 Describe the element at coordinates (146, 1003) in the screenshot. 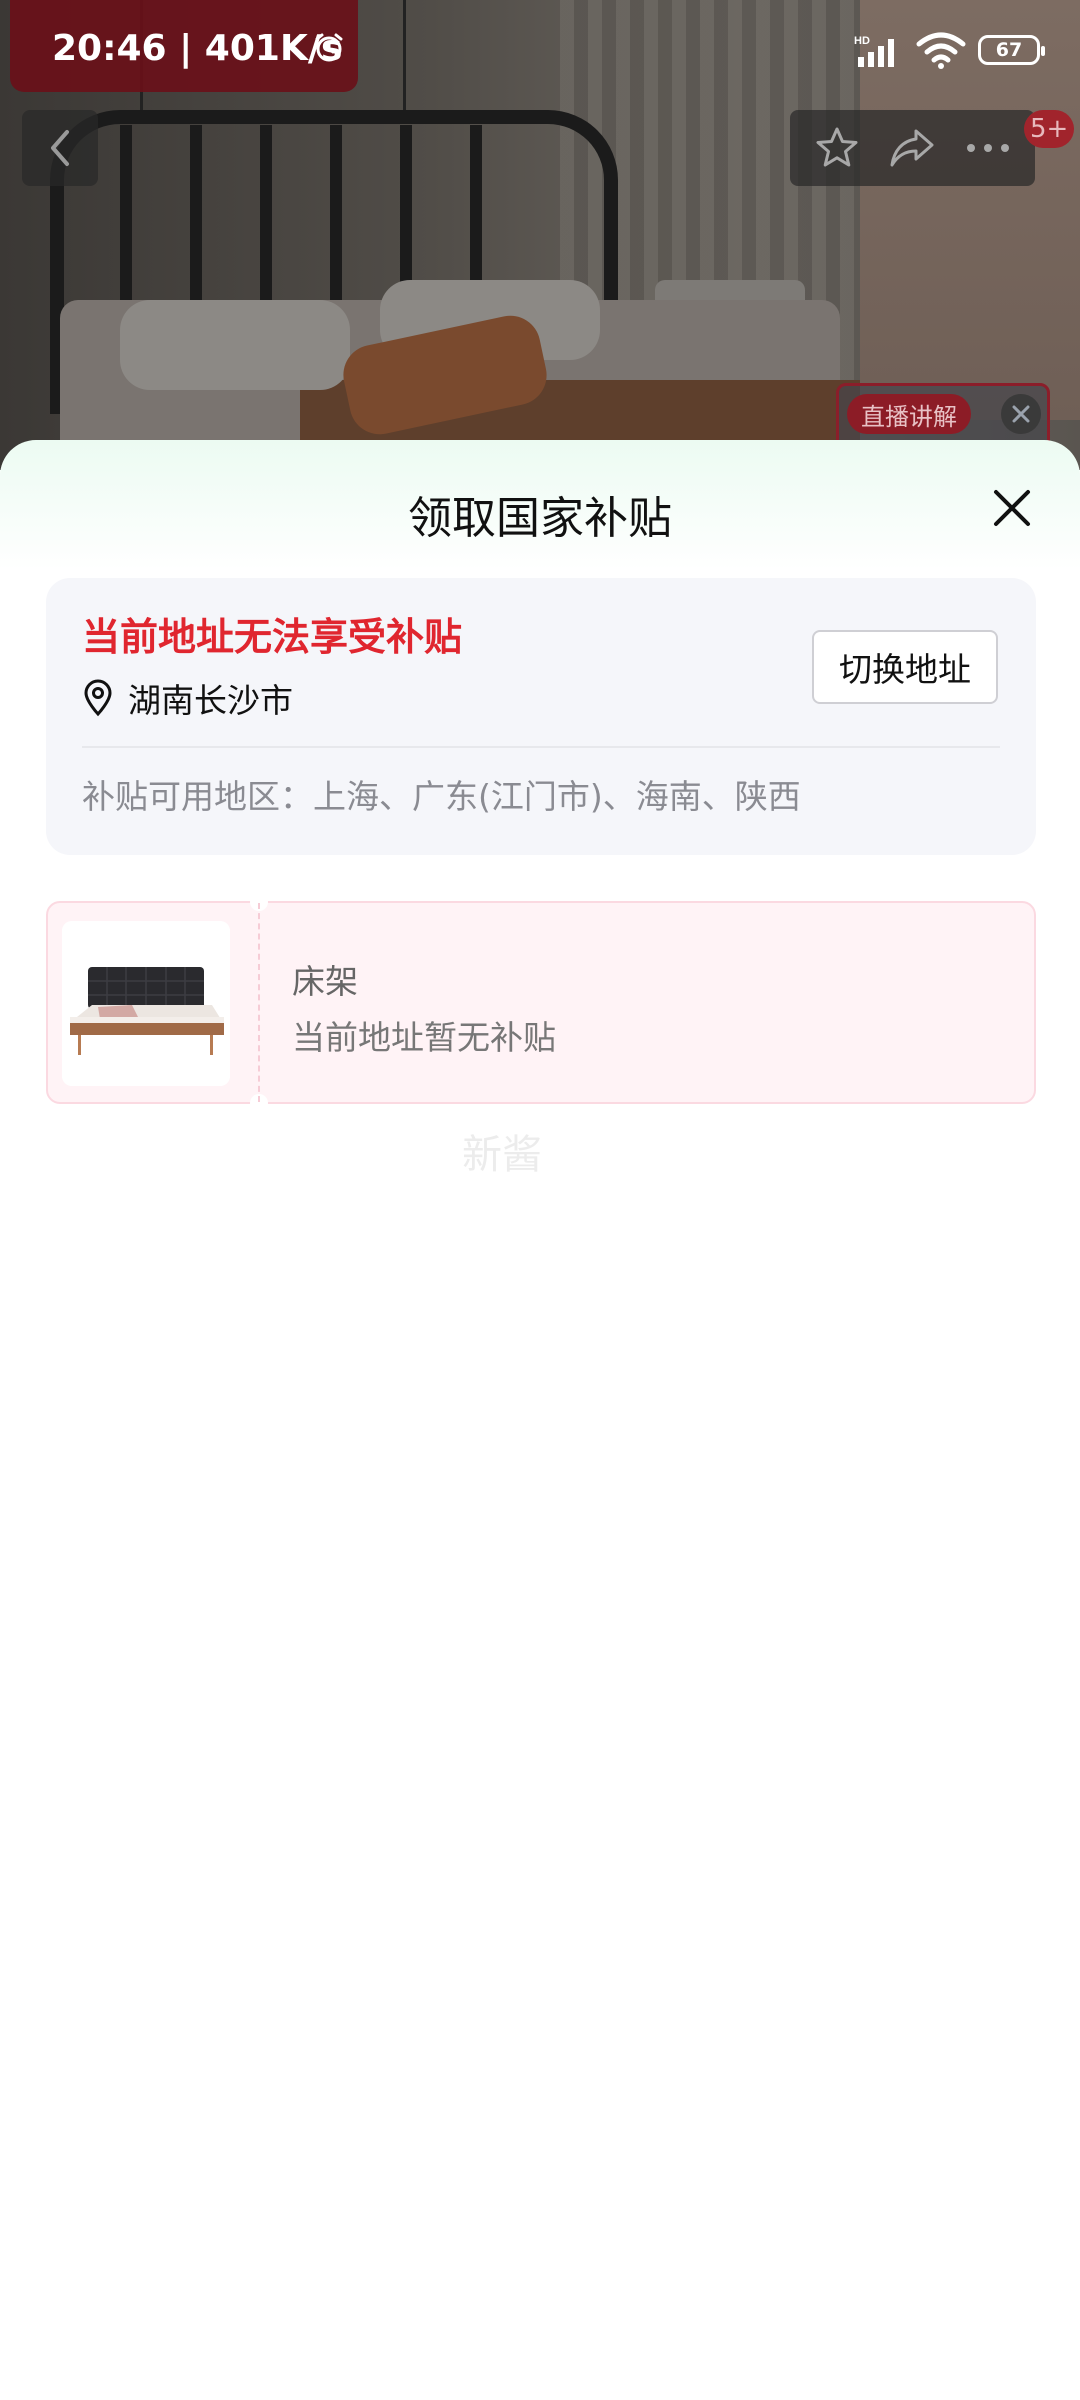

I see `product-thumbnail` at that location.